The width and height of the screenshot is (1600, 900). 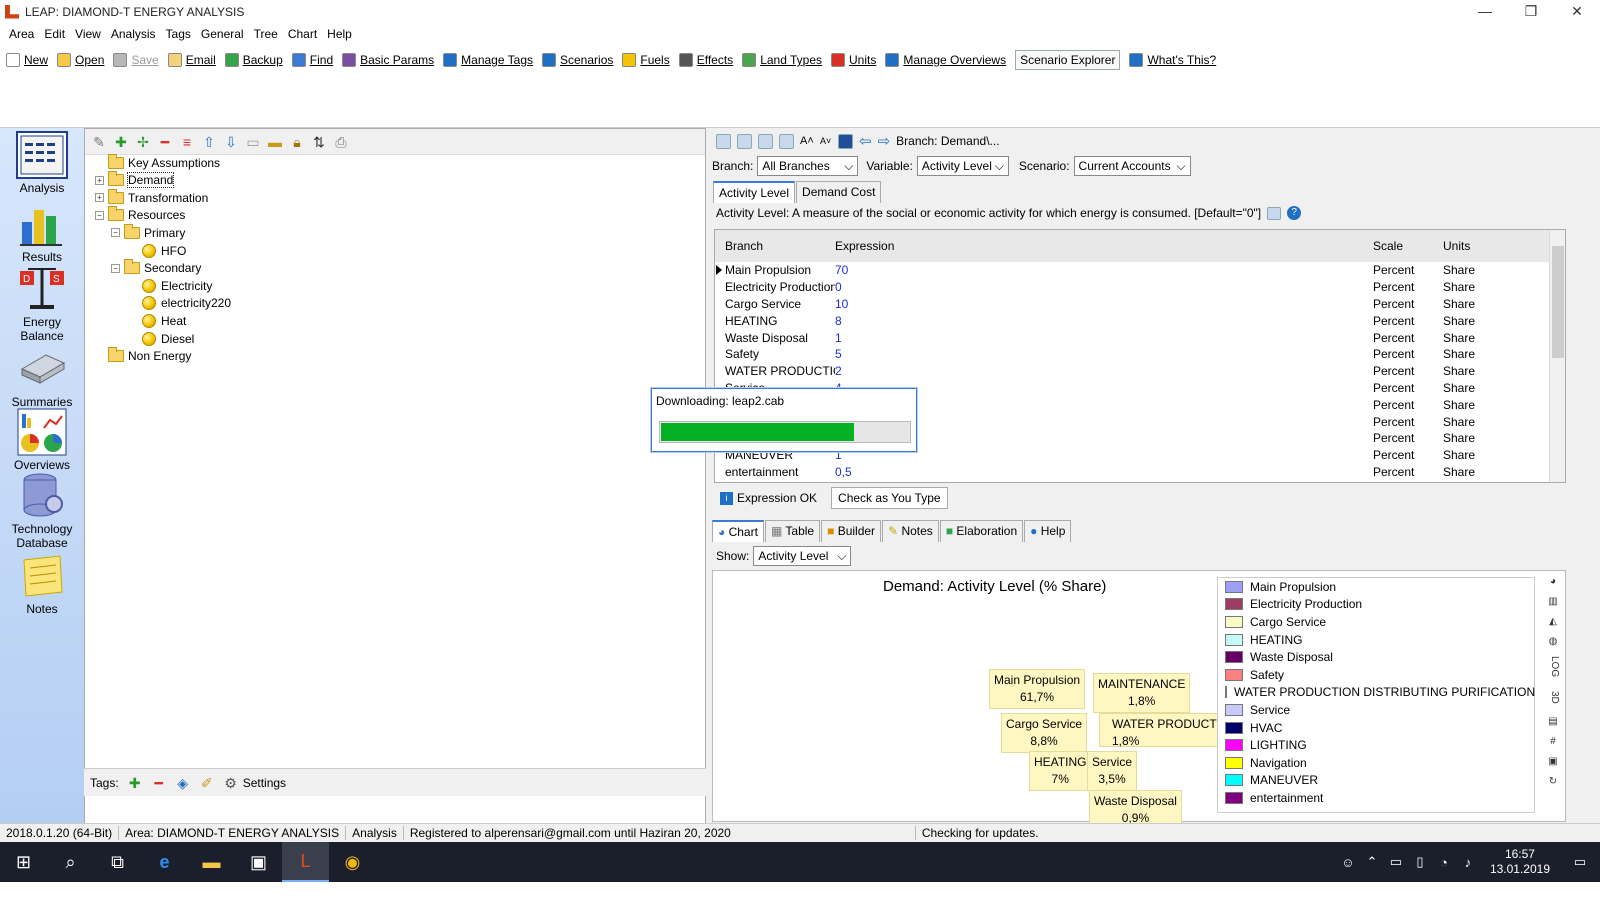 I want to click on tree-node-diesel: Diesel, so click(x=161, y=338).